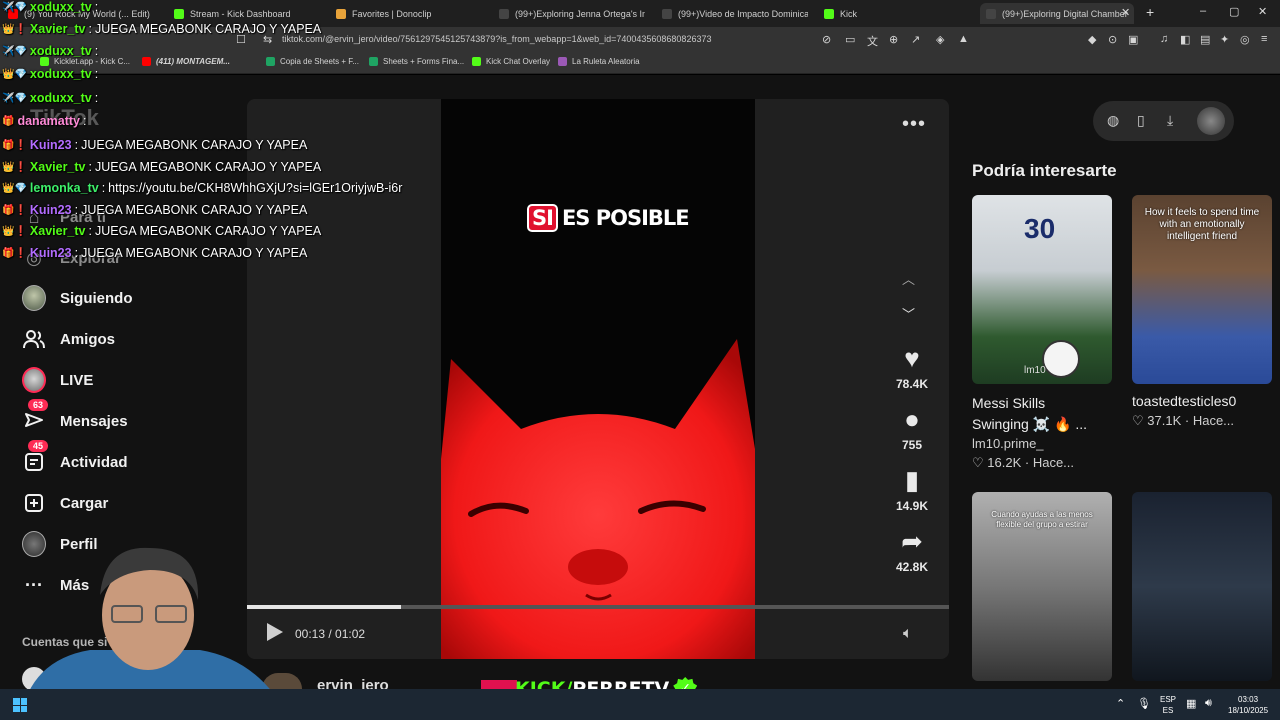 The width and height of the screenshot is (1280, 720). I want to click on following-avatar, so click(34, 298).